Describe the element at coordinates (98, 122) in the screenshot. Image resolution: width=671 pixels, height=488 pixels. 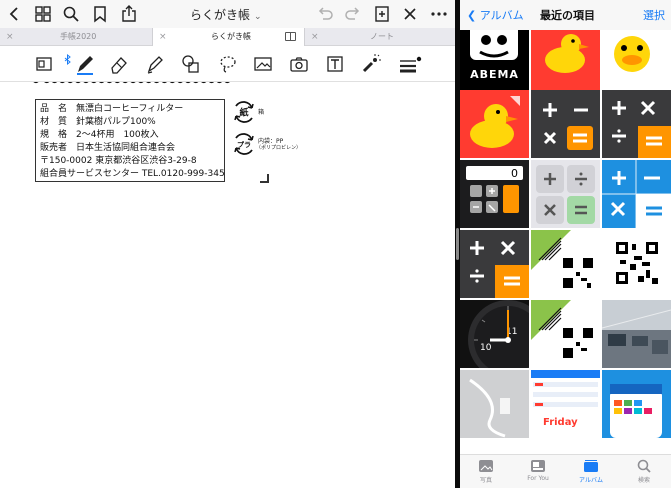
I see `label-line: 材 質 針葉樹パルプ100%` at that location.